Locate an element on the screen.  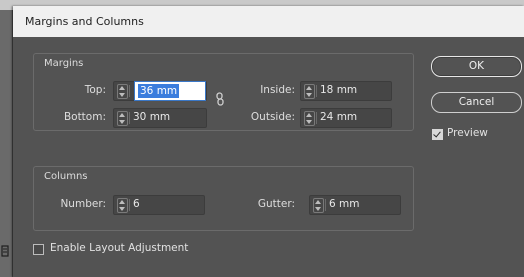
top-stepper is located at coordinates (122, 91).